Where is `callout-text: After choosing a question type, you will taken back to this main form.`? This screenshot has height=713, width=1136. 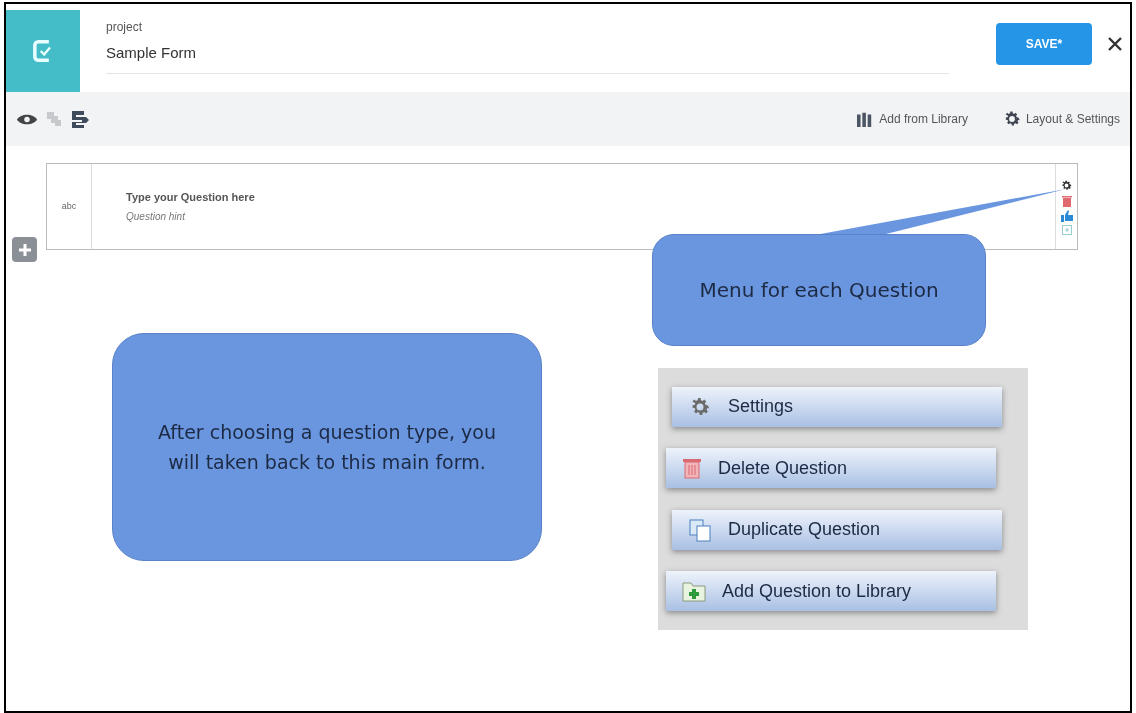
callout-text: After choosing a question type, you will taken back to this main form. is located at coordinates (327, 447).